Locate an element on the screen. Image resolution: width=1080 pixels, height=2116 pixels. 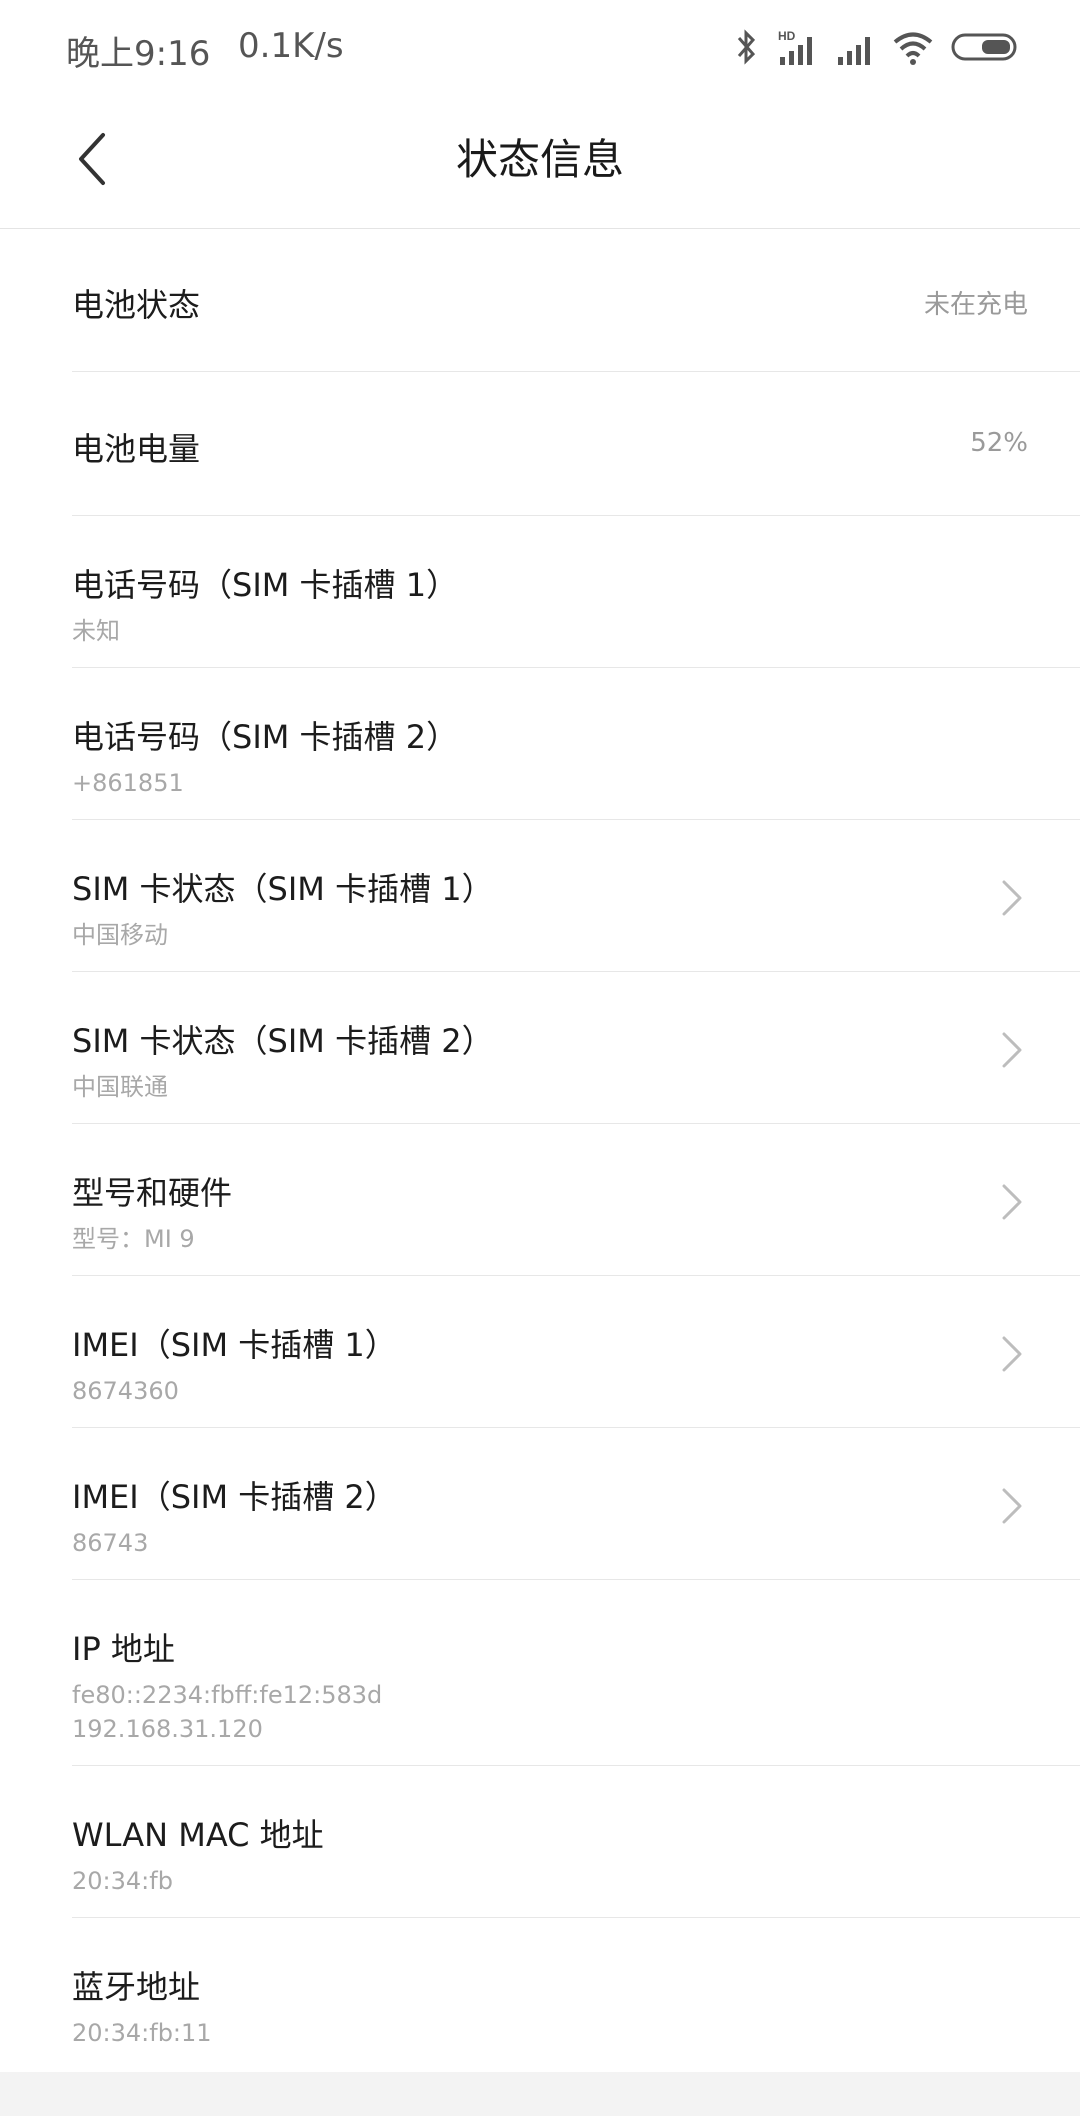
item-title: 蓝牙地址 is located at coordinates (136, 1987).